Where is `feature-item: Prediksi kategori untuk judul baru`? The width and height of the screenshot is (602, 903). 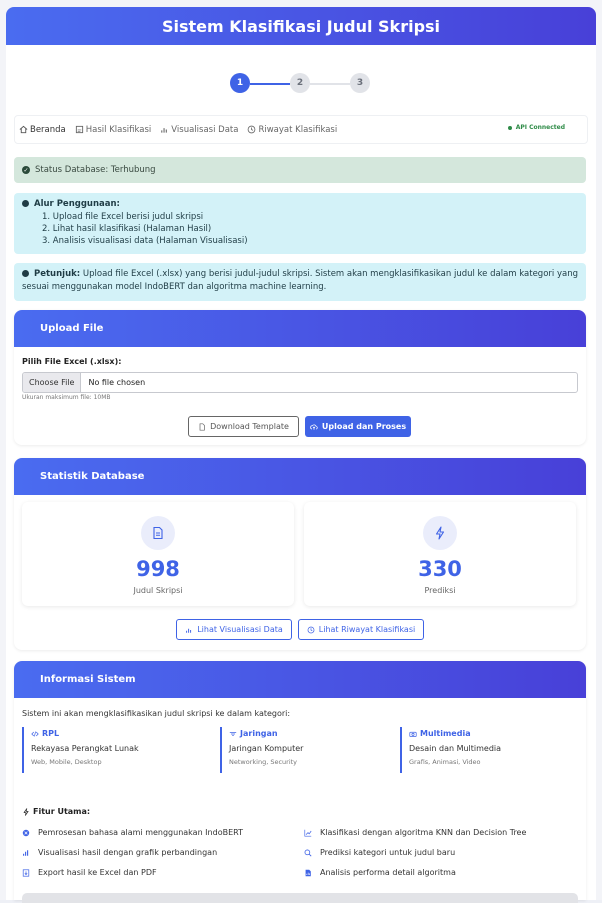 feature-item: Prediksi kategori untuk judul baru is located at coordinates (379, 852).